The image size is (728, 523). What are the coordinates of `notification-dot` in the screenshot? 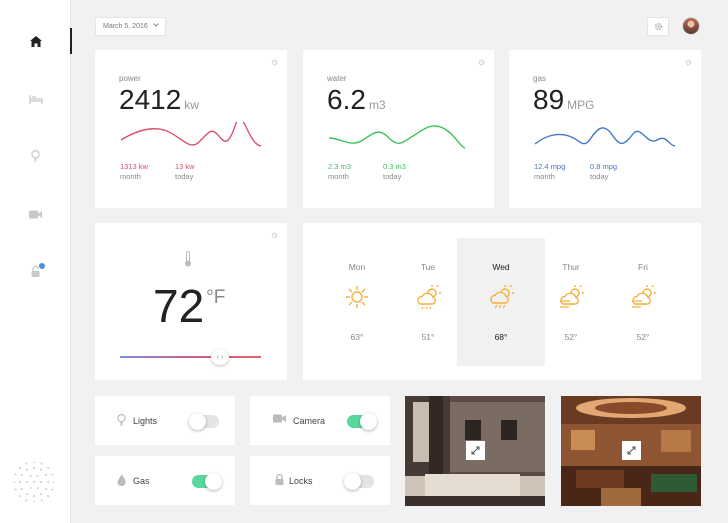 It's located at (42, 266).